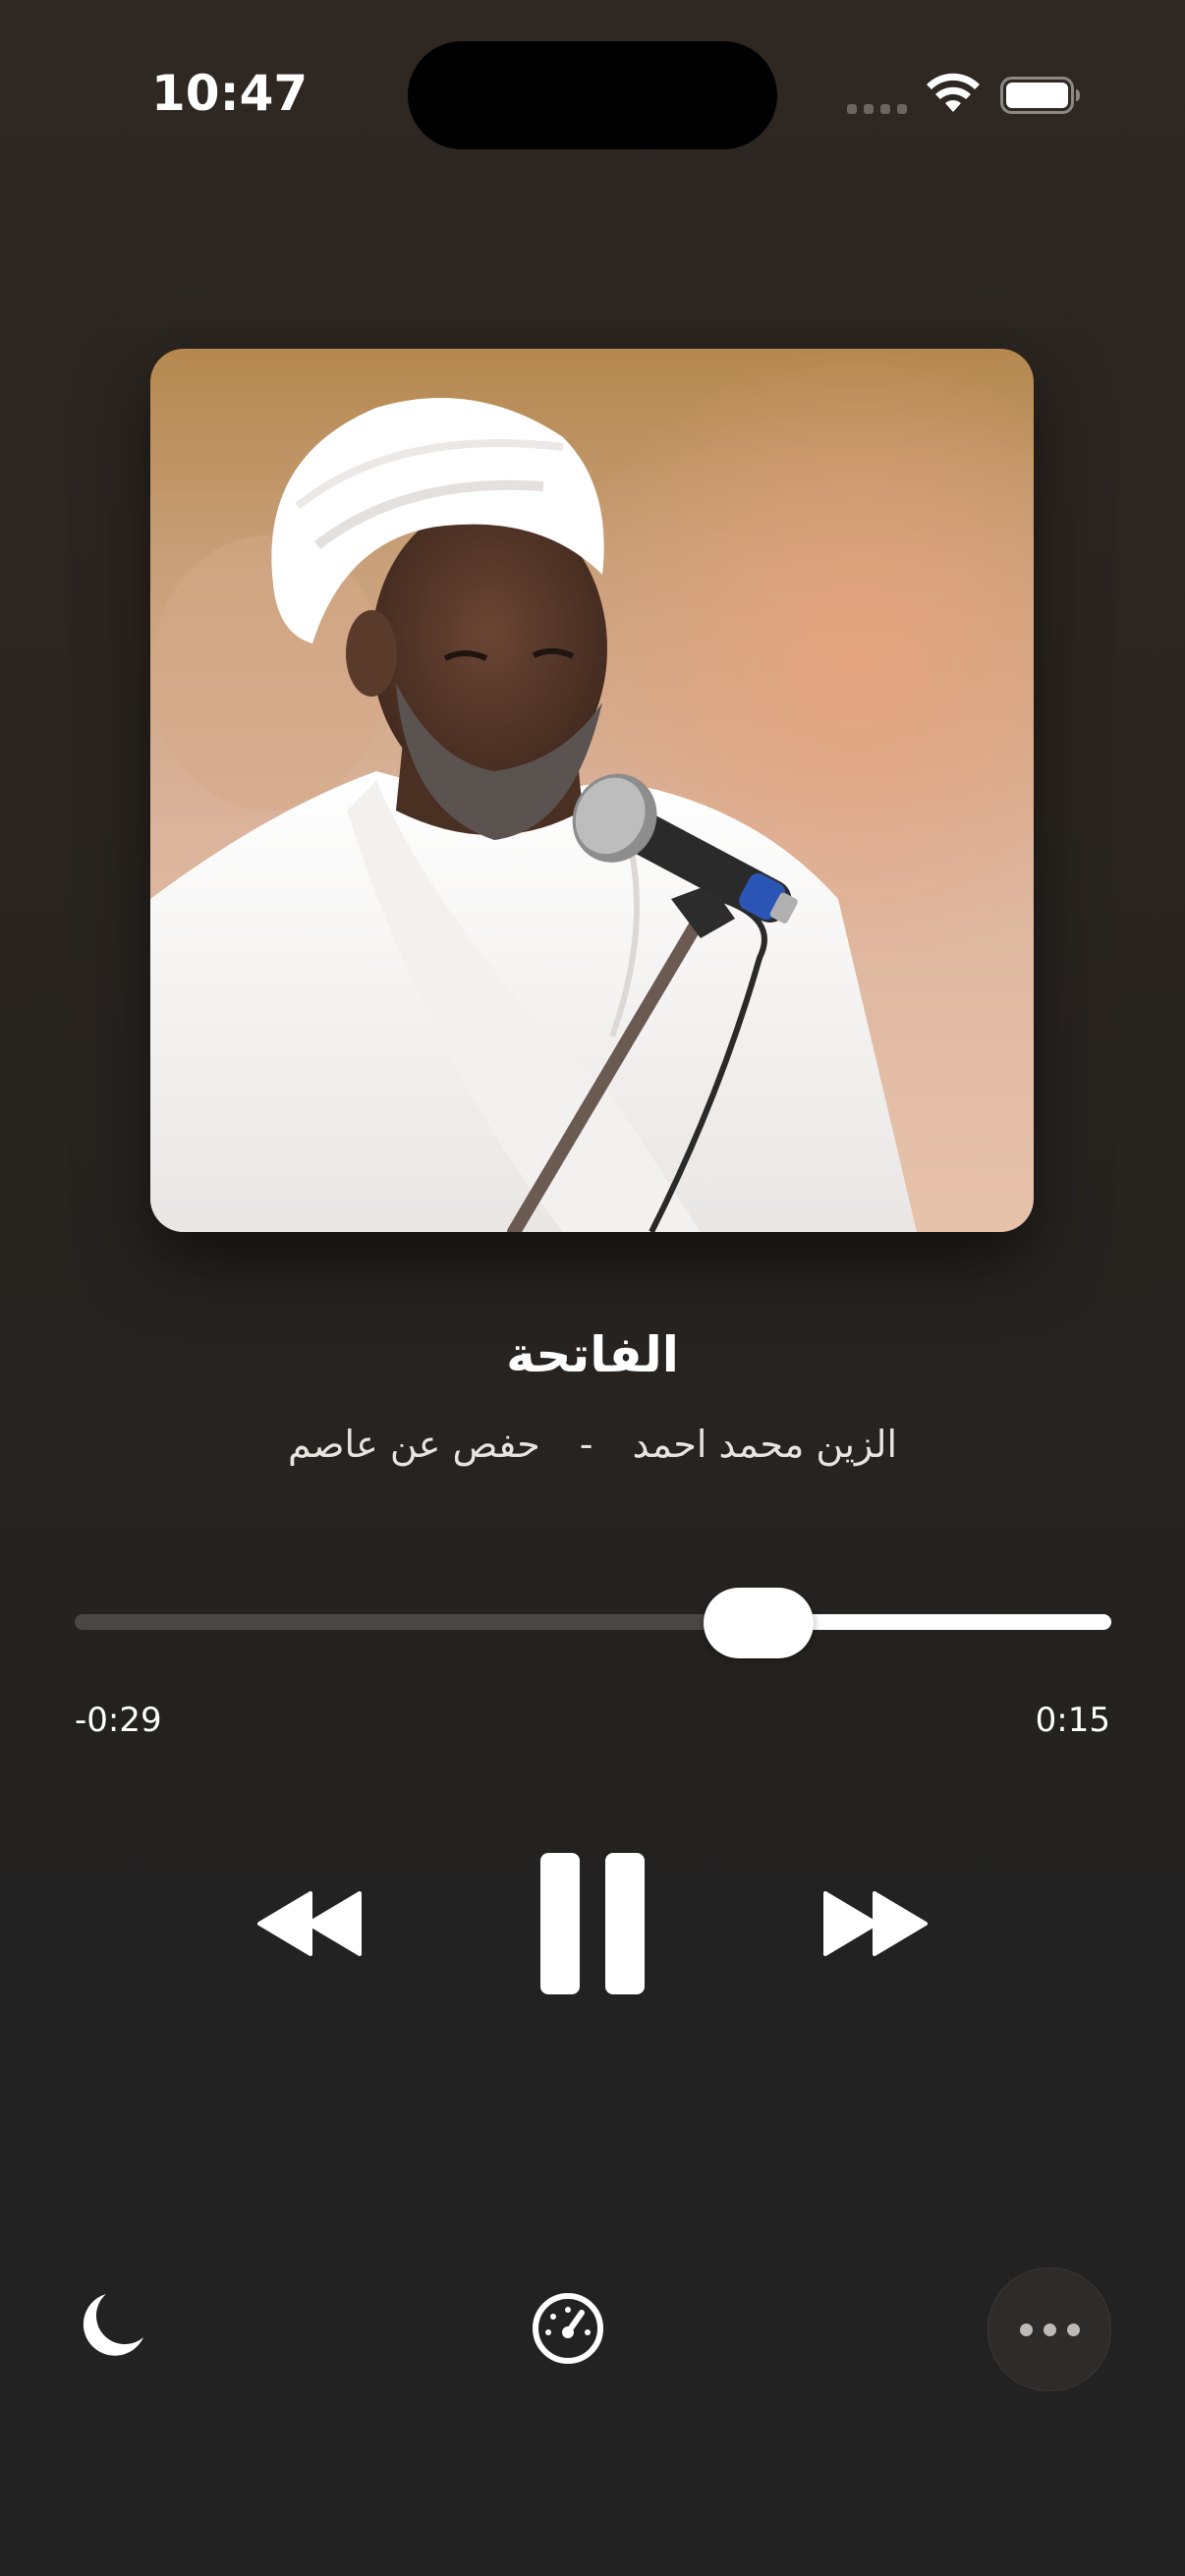 Image resolution: width=1185 pixels, height=2576 pixels. What do you see at coordinates (876, 1923) in the screenshot?
I see `forward-icon` at bounding box center [876, 1923].